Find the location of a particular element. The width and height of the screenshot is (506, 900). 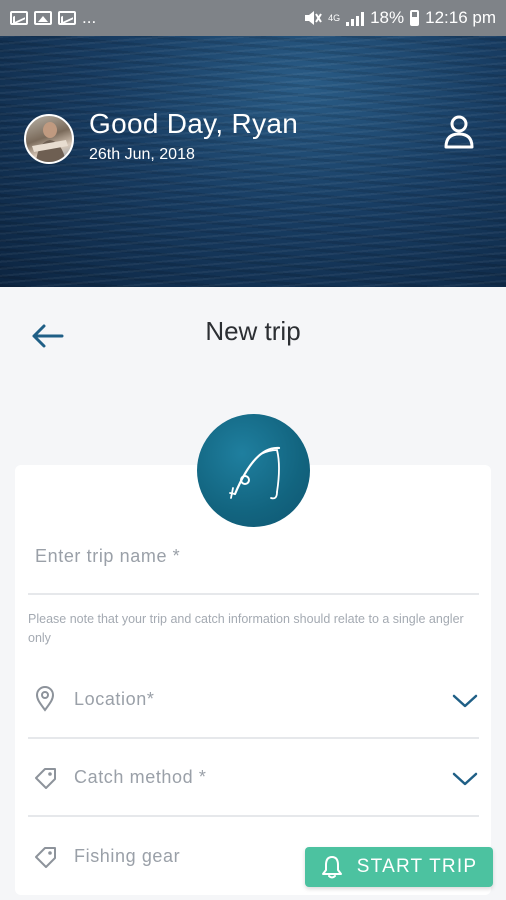

trip-name-input: Enter trip name * is located at coordinates (107, 556).